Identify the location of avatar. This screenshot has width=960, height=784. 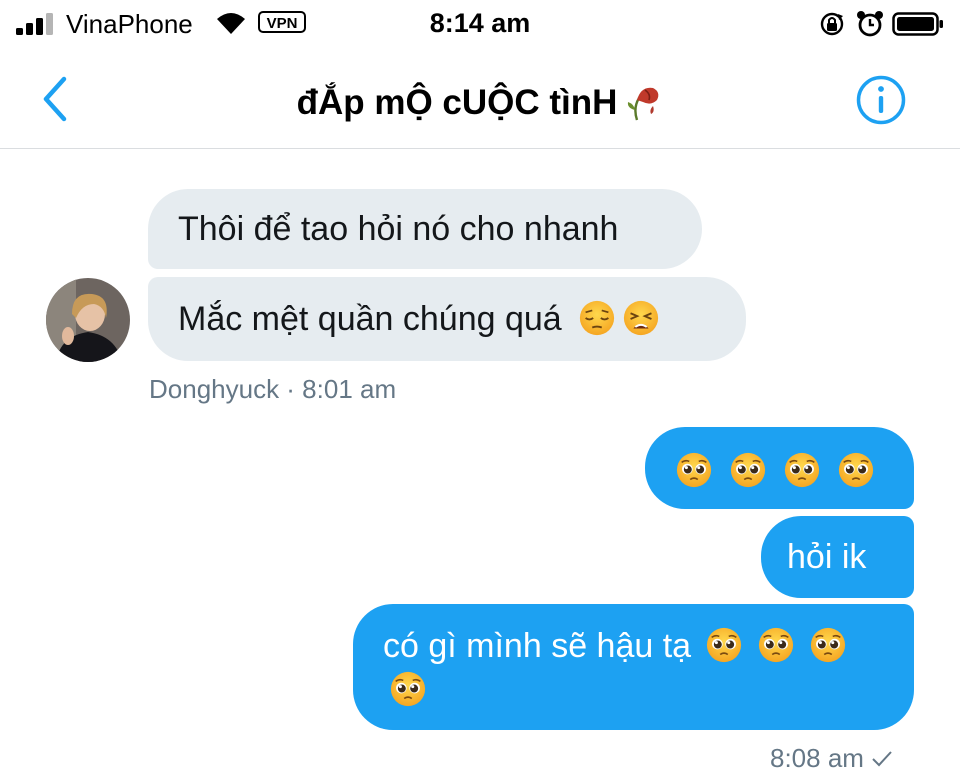
(88, 320).